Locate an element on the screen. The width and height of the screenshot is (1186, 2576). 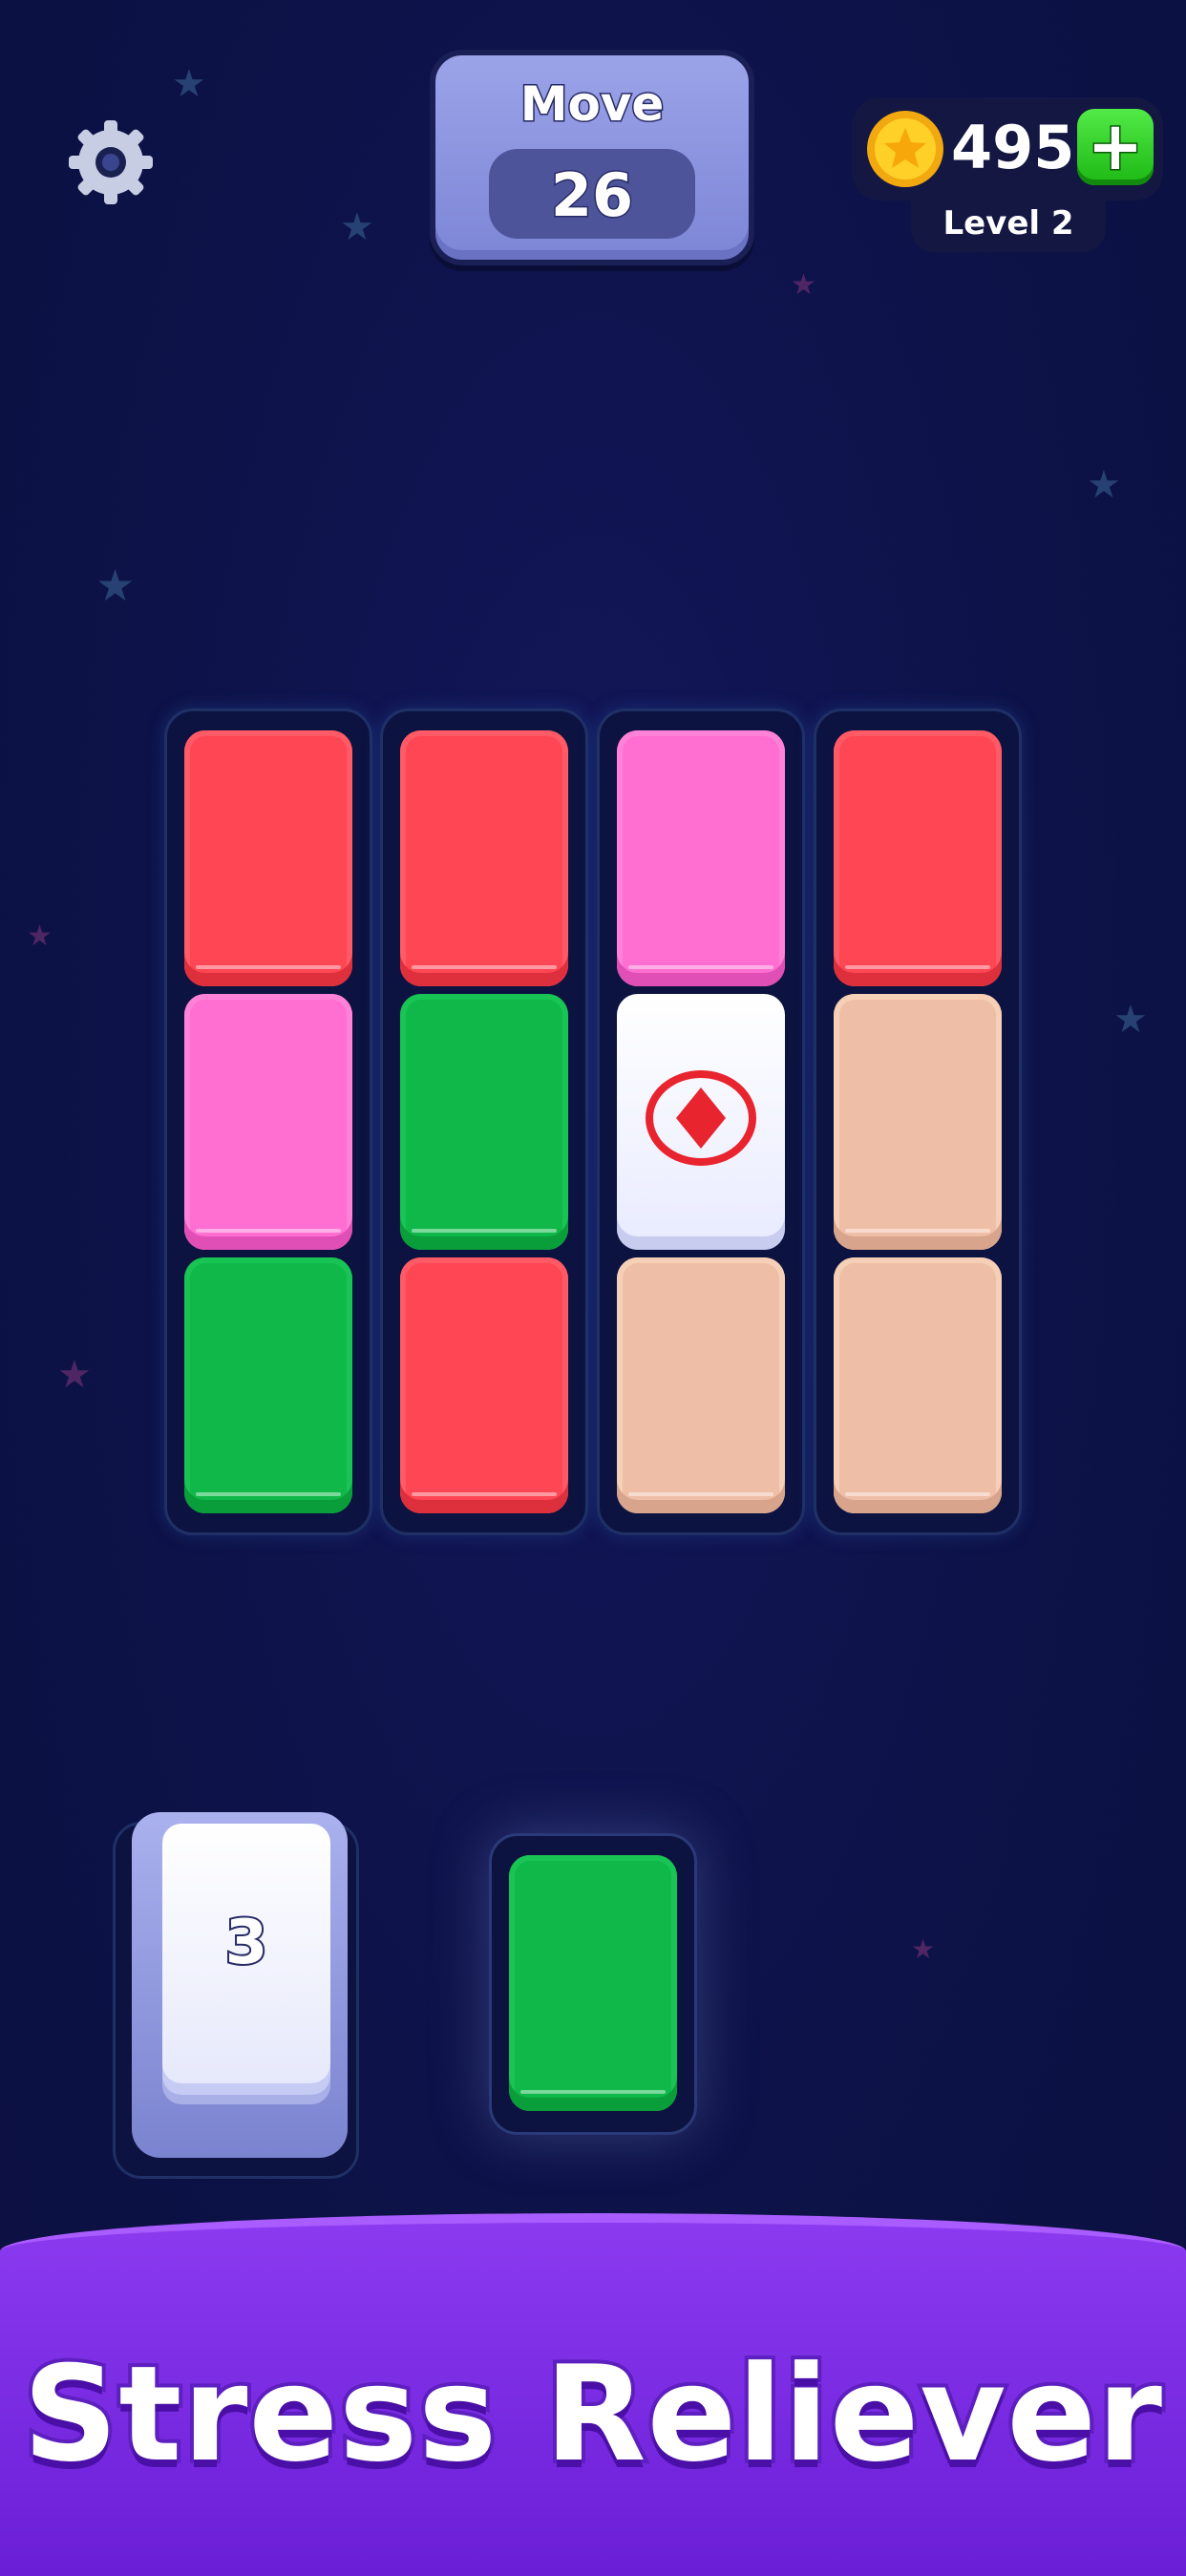
settings-button is located at coordinates (111, 162).